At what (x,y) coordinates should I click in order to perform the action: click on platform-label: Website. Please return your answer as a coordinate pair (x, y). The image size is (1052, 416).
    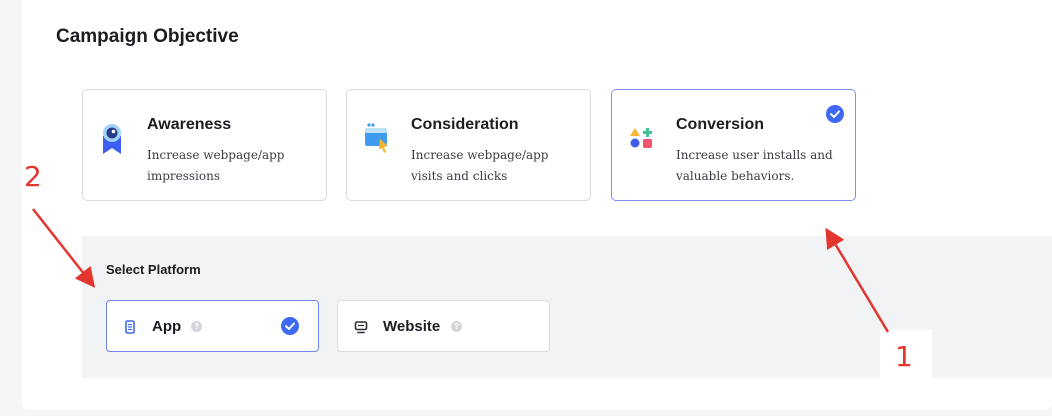
    Looking at the image, I should click on (412, 326).